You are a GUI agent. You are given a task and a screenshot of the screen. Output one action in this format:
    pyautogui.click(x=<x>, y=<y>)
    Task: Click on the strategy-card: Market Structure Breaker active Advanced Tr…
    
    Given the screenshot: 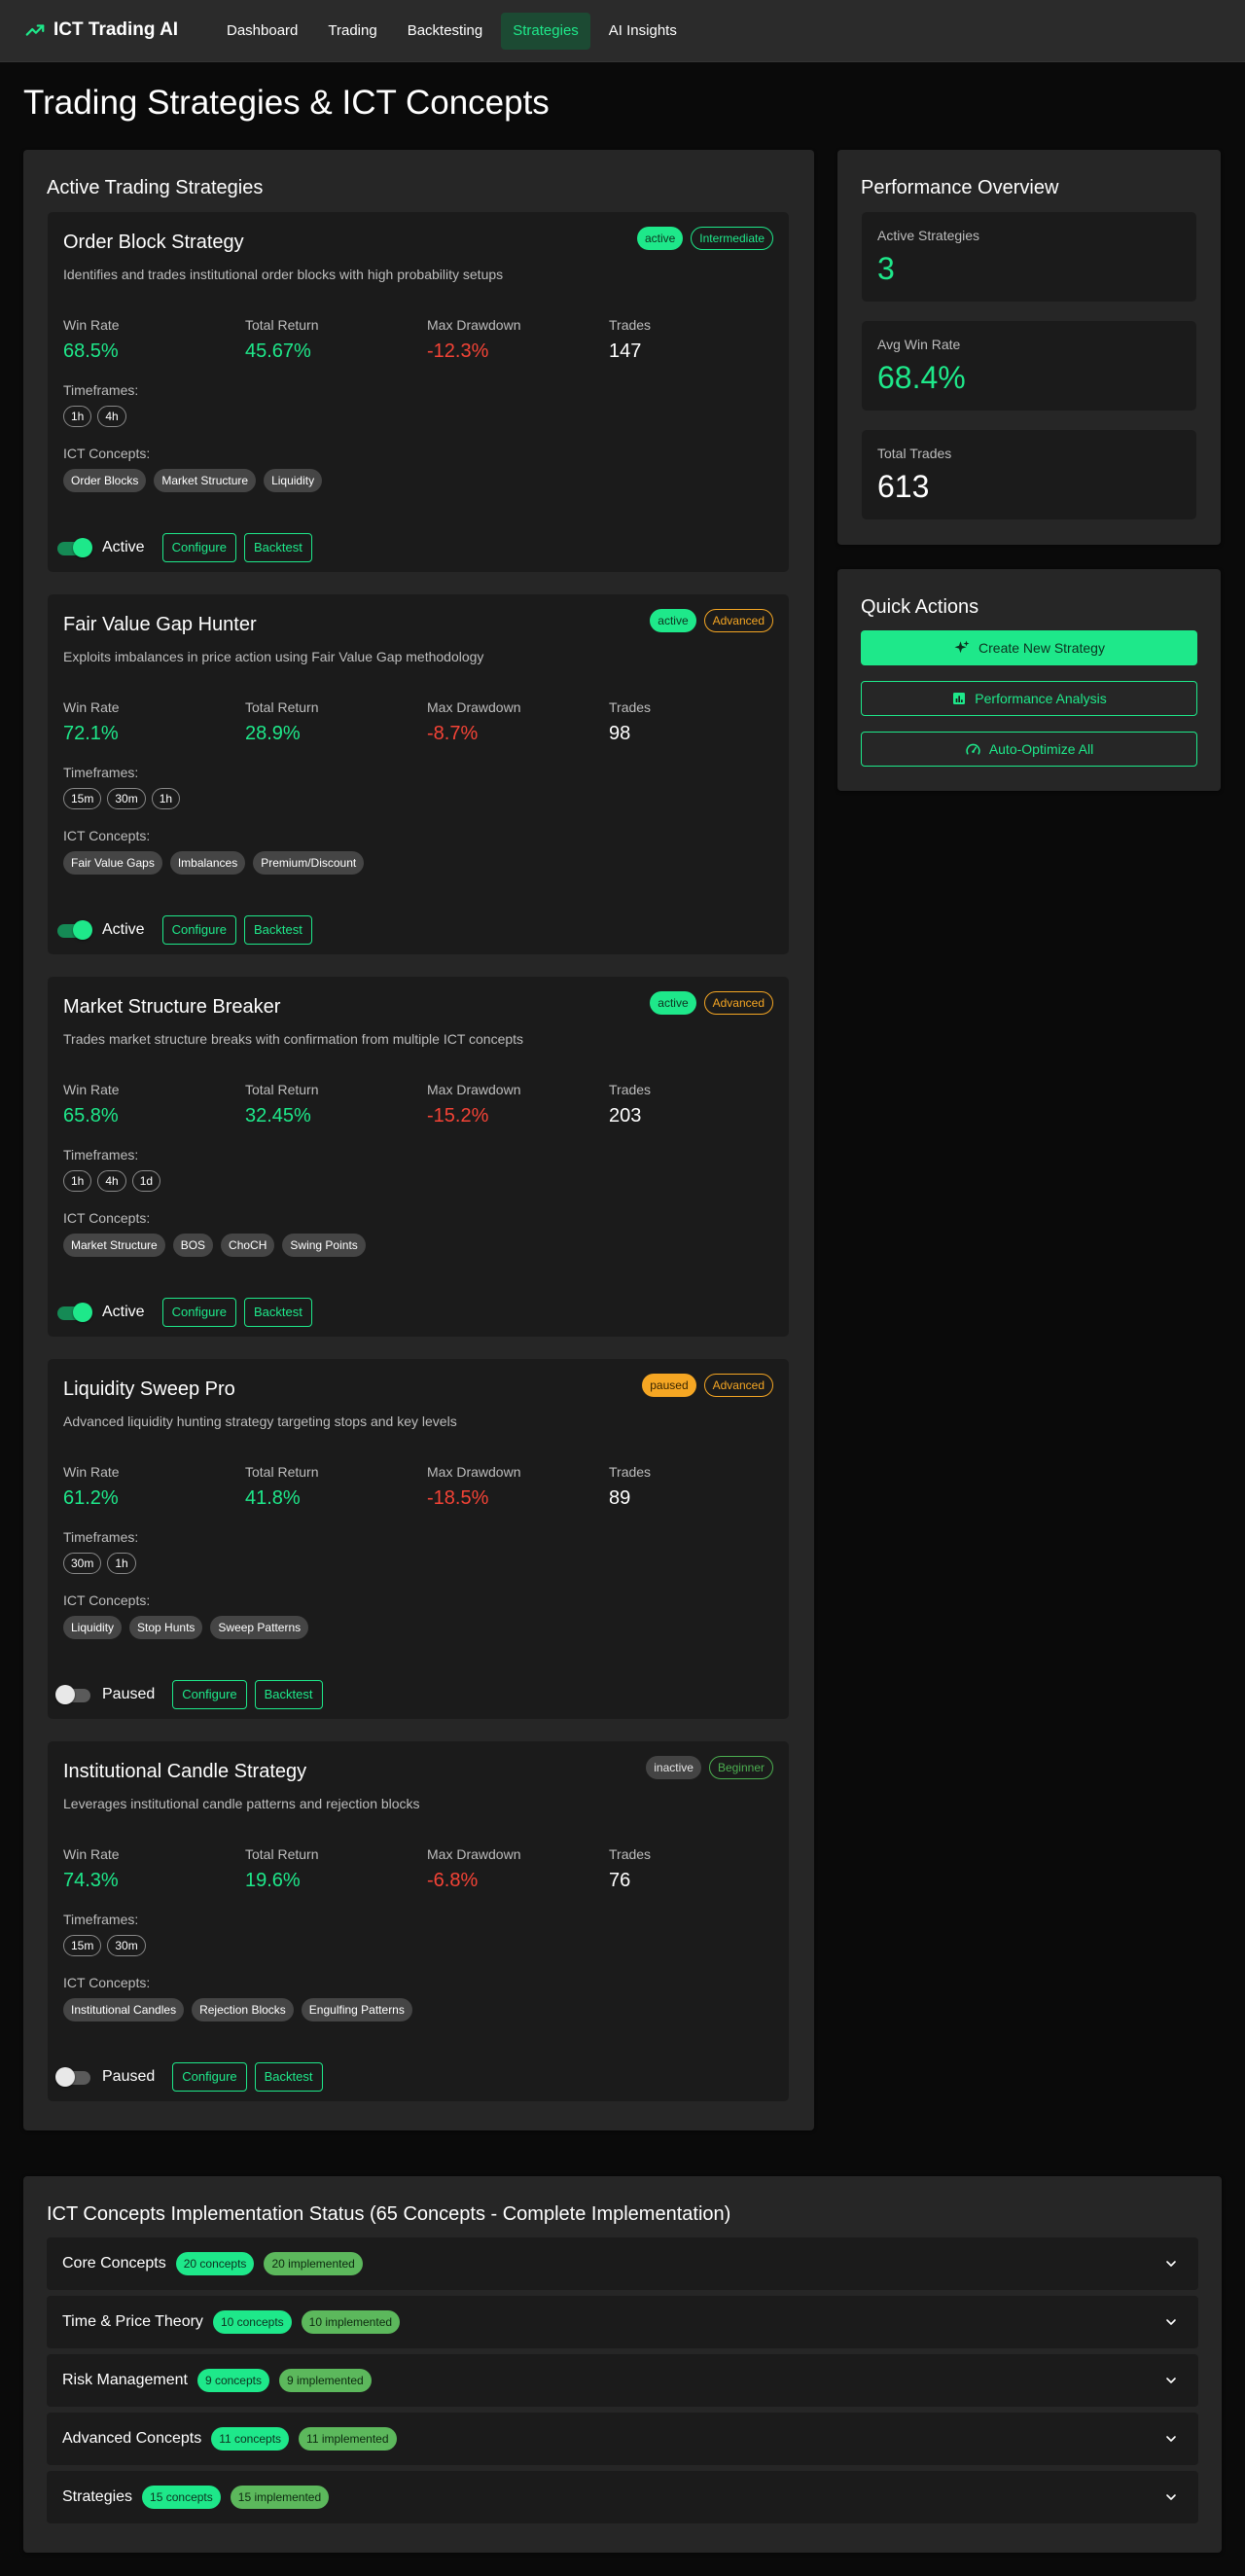 What is the action you would take?
    pyautogui.click(x=418, y=1157)
    